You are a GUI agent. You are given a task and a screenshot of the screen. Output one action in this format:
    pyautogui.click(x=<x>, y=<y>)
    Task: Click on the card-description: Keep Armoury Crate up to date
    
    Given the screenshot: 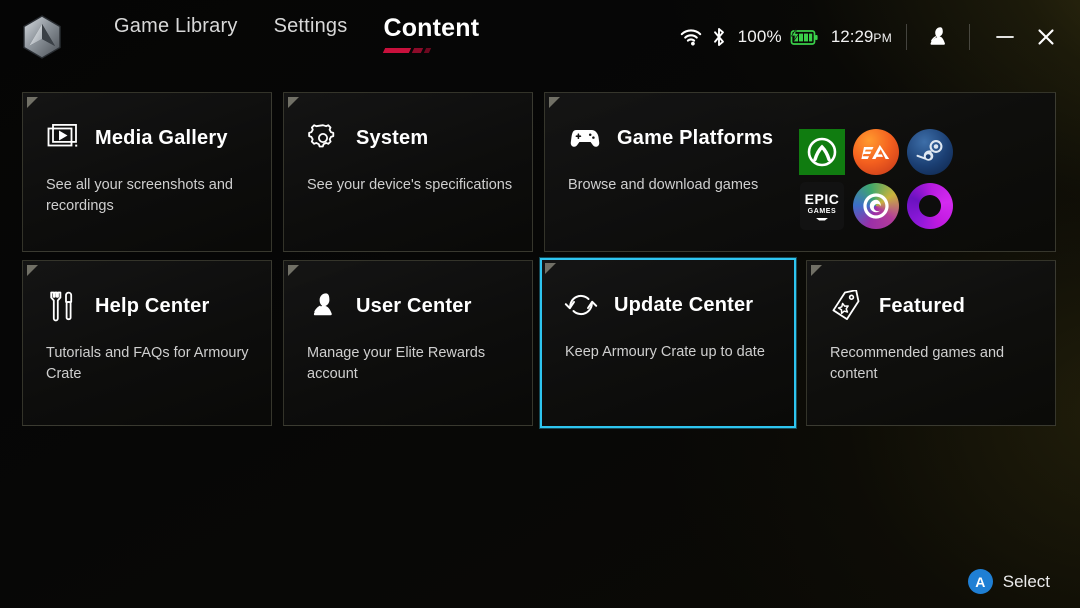 What is the action you would take?
    pyautogui.click(x=665, y=352)
    